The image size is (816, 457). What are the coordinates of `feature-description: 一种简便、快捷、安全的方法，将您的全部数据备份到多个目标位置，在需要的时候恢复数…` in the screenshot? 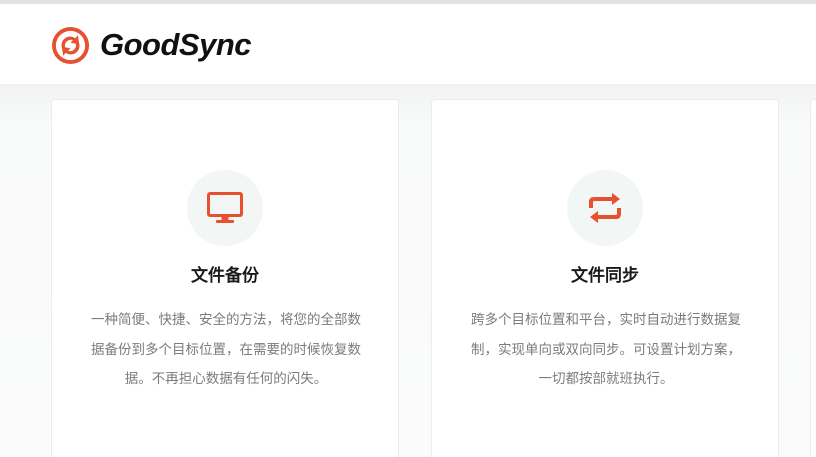 It's located at (226, 349).